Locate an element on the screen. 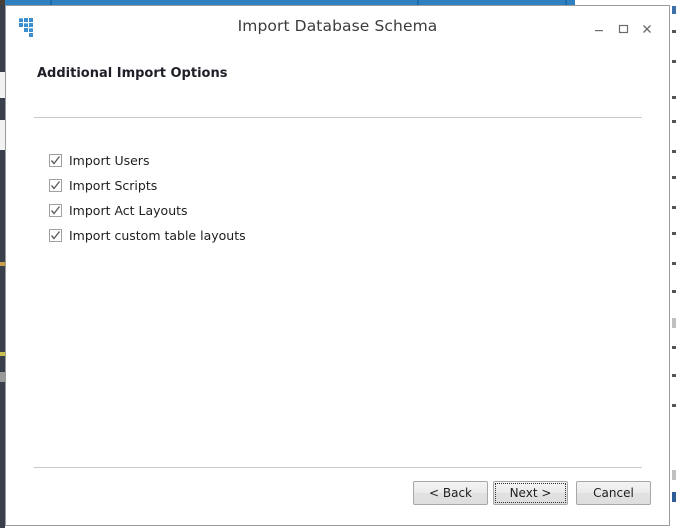 The height and width of the screenshot is (528, 676). checkbox-import-users is located at coordinates (55, 160).